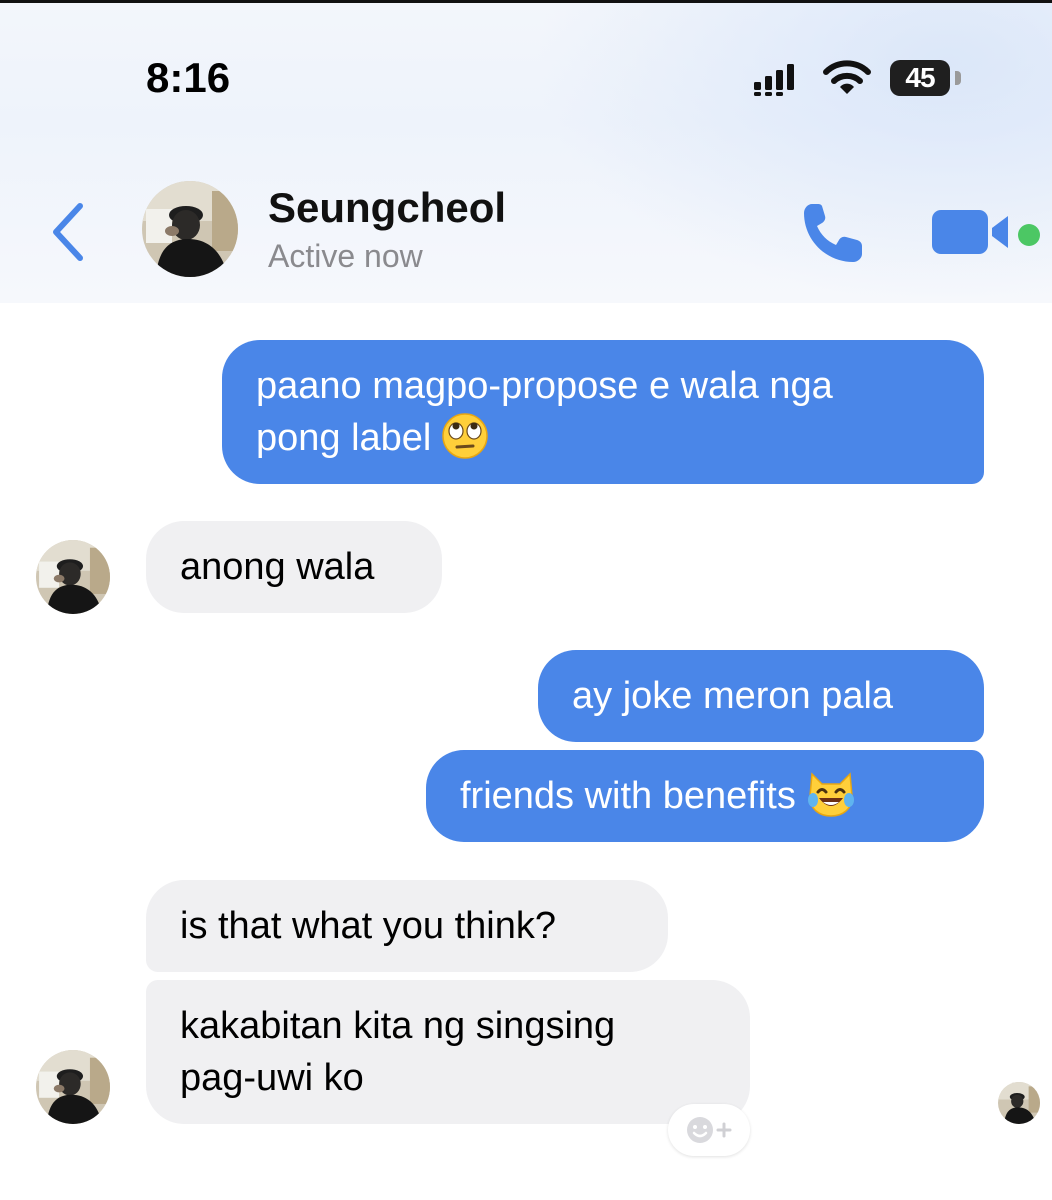  I want to click on add-reaction-icon, so click(709, 1130).